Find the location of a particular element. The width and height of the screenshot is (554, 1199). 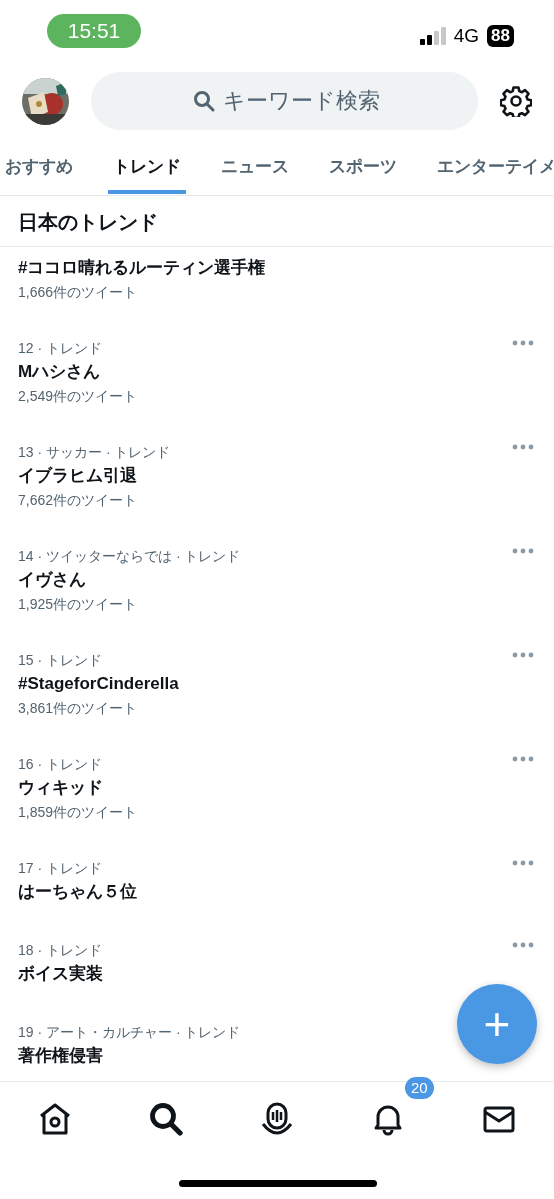

notification-count: 20 is located at coordinates (419, 1088).